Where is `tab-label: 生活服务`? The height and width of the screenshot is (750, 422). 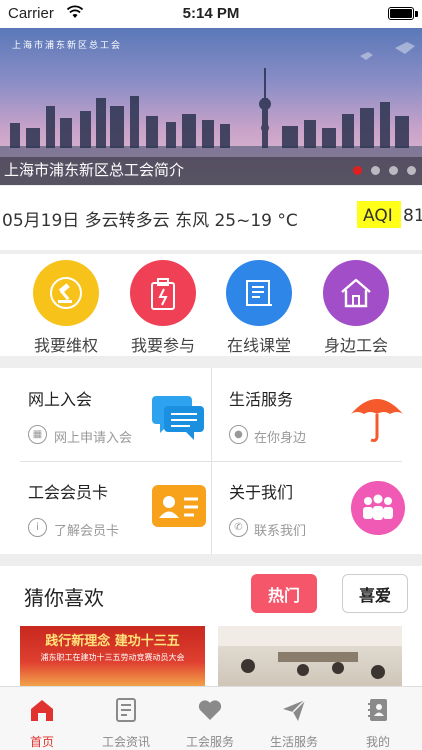 tab-label: 生活服务 is located at coordinates (293, 742).